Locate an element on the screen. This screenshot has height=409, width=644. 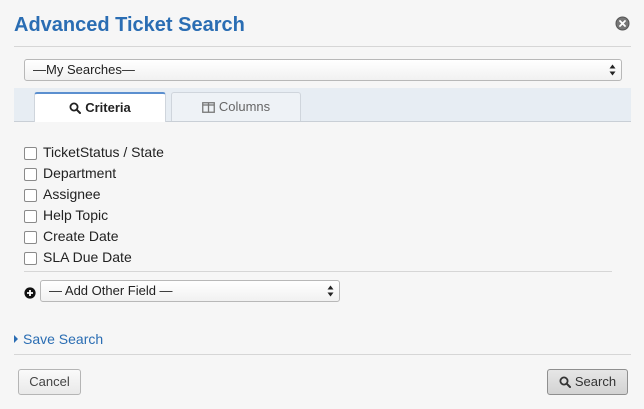
tab-criteria: Criteria is located at coordinates (100, 107).